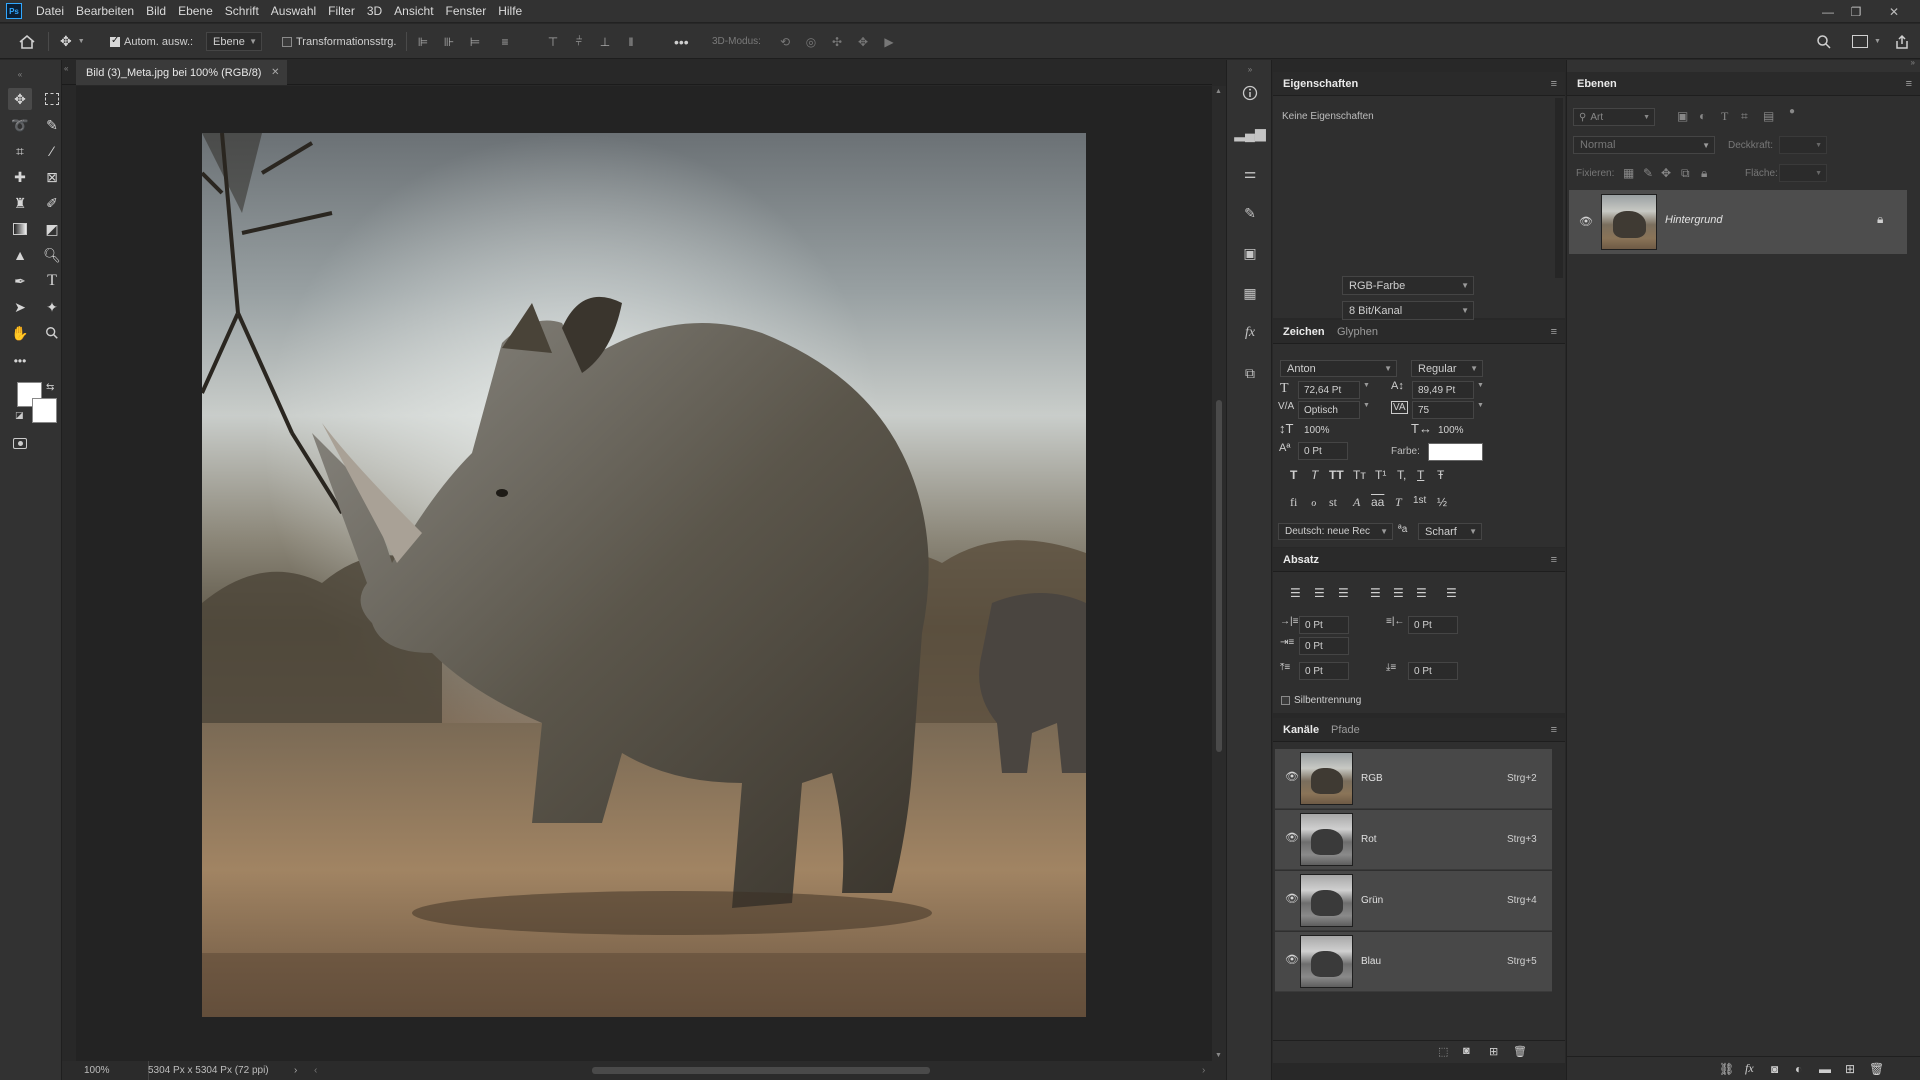 The width and height of the screenshot is (1920, 1080). What do you see at coordinates (1218, 91) in the screenshot?
I see `scroll-up-icon: ▲` at bounding box center [1218, 91].